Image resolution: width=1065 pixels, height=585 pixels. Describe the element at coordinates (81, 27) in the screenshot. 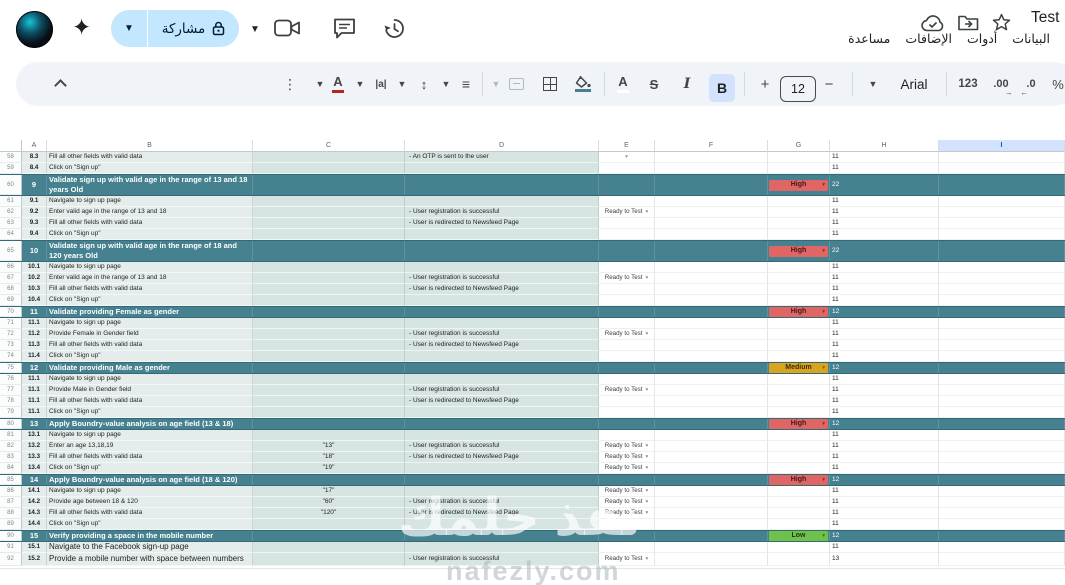

I see `gemini-sparkle-icon: ✦` at that location.